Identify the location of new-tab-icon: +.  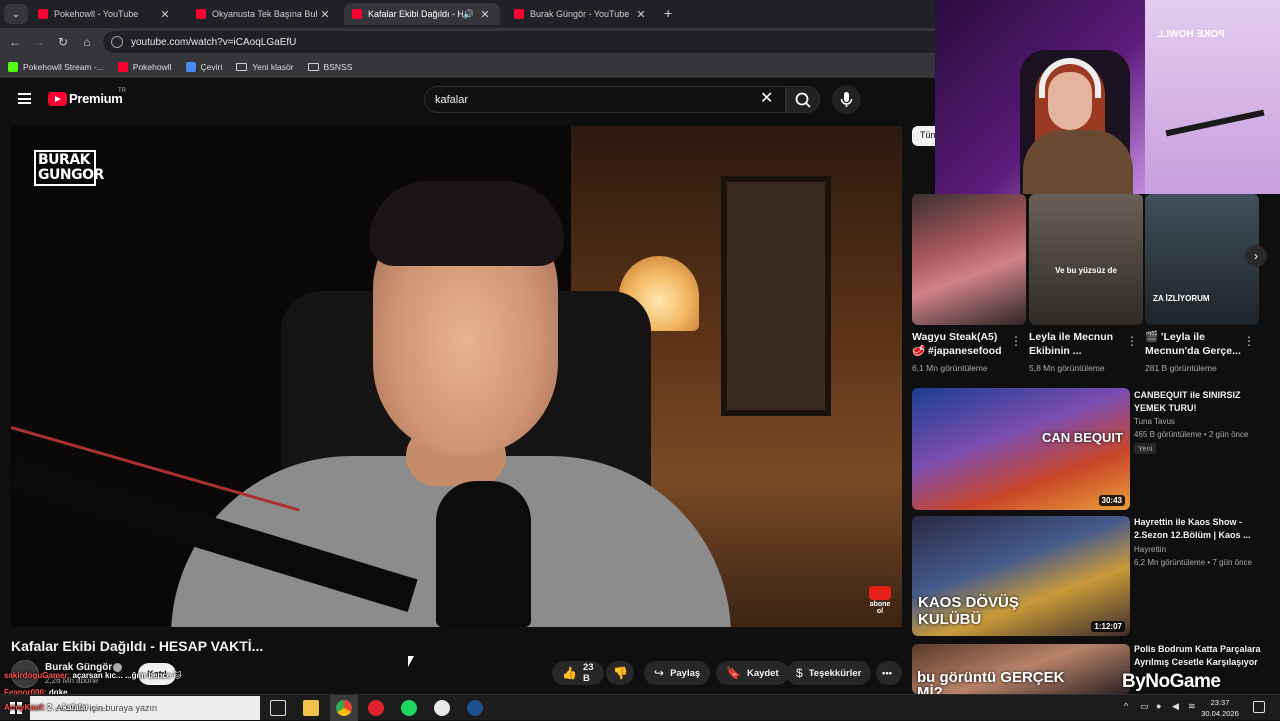
(668, 13).